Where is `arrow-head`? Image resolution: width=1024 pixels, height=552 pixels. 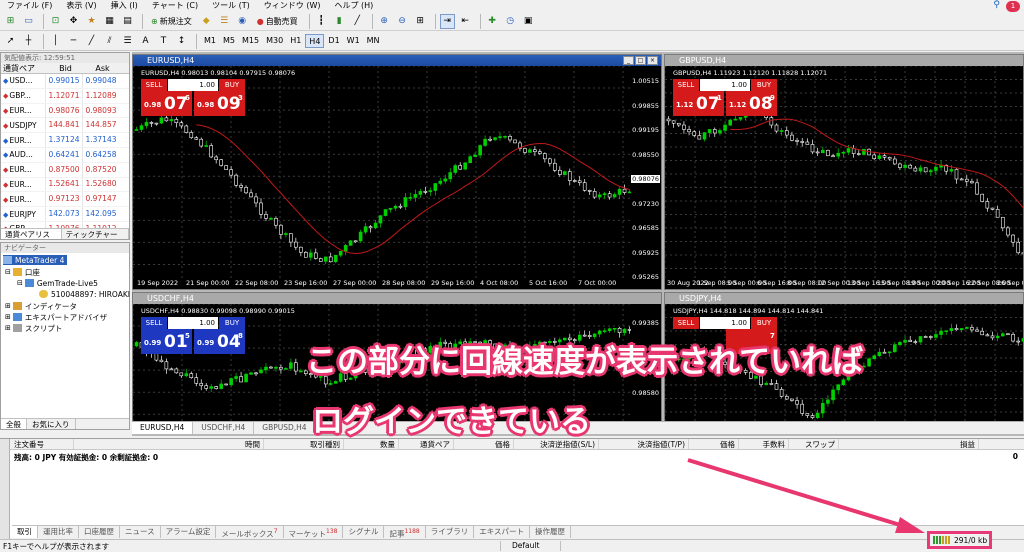 arrow-head is located at coordinates (910, 525).